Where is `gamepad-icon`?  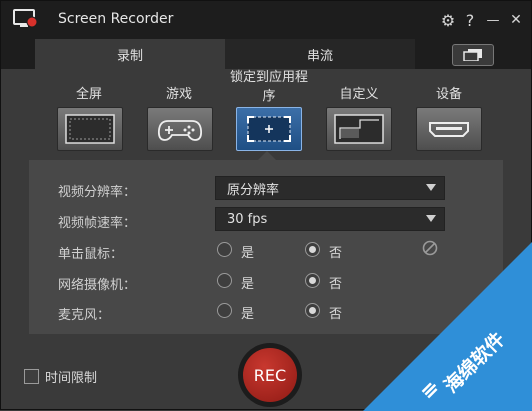 gamepad-icon is located at coordinates (180, 130).